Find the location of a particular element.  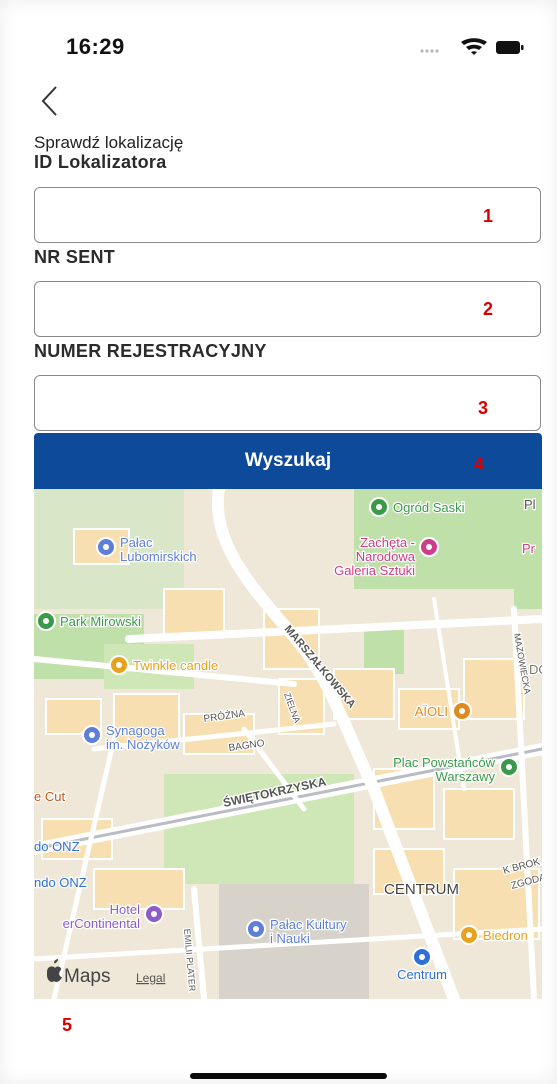

status-time: 16:29 is located at coordinates (95, 46).